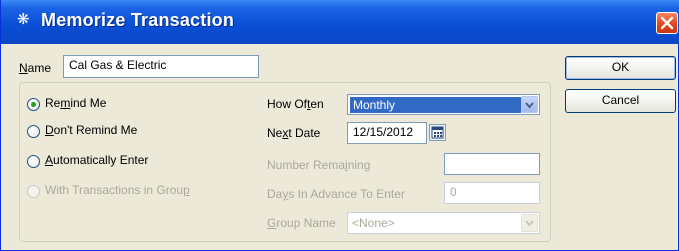 This screenshot has height=251, width=679. What do you see at coordinates (294, 133) in the screenshot?
I see `next-date-label: Next Date` at bounding box center [294, 133].